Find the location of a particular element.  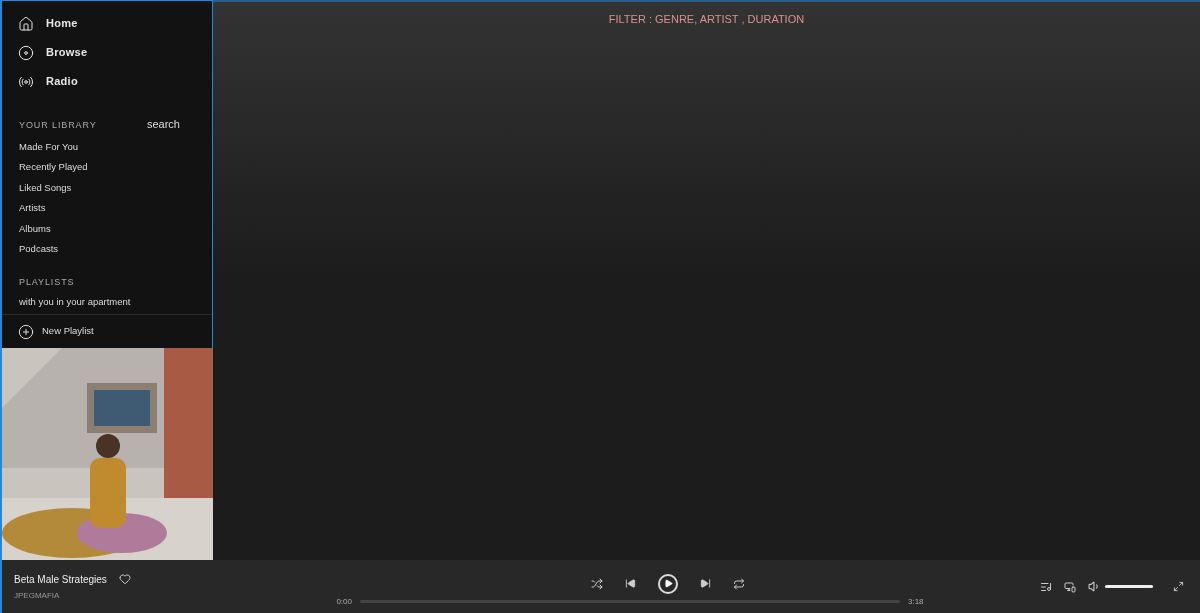

play-icon is located at coordinates (668, 583).